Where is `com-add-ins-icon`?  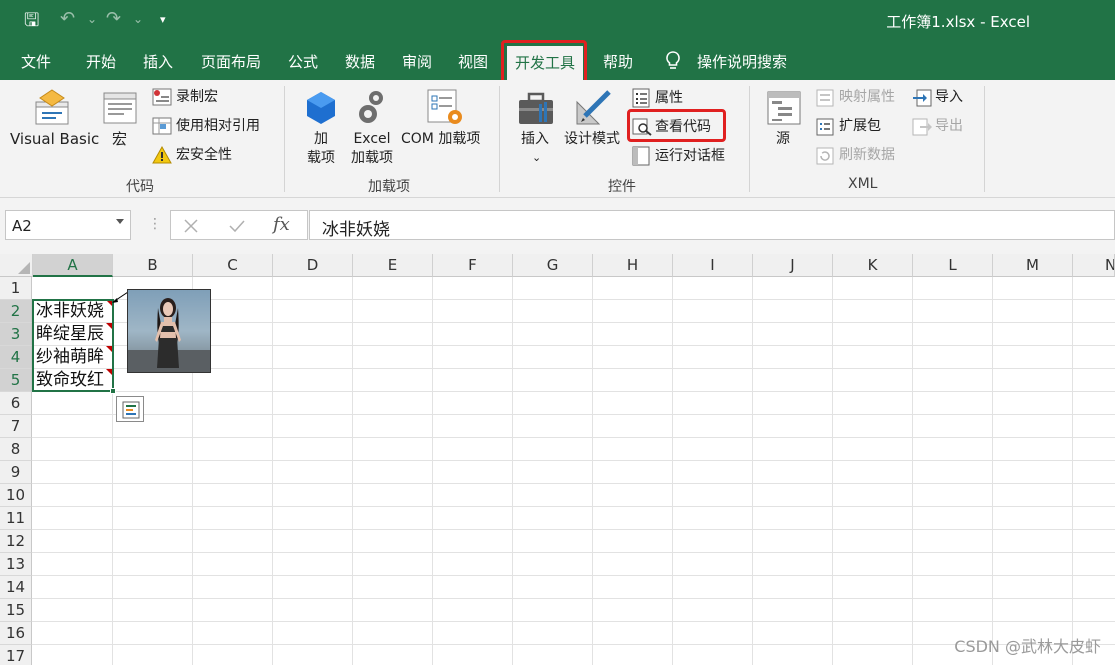 com-add-ins-icon is located at coordinates (444, 106).